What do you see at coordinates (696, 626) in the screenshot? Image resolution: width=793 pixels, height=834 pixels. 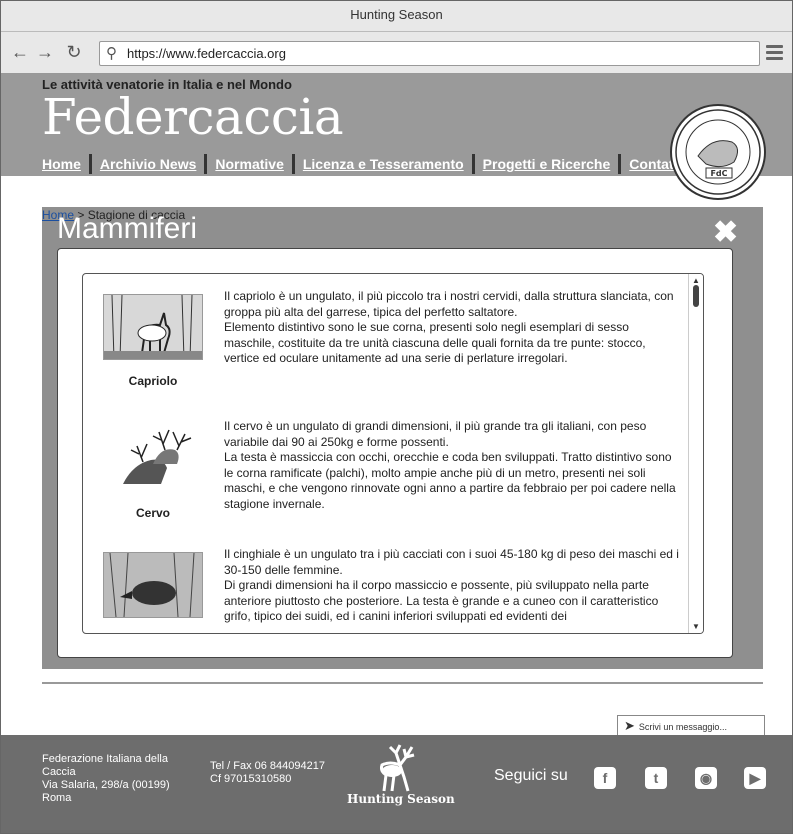 I see `scroll-down-icon: ▼` at bounding box center [696, 626].